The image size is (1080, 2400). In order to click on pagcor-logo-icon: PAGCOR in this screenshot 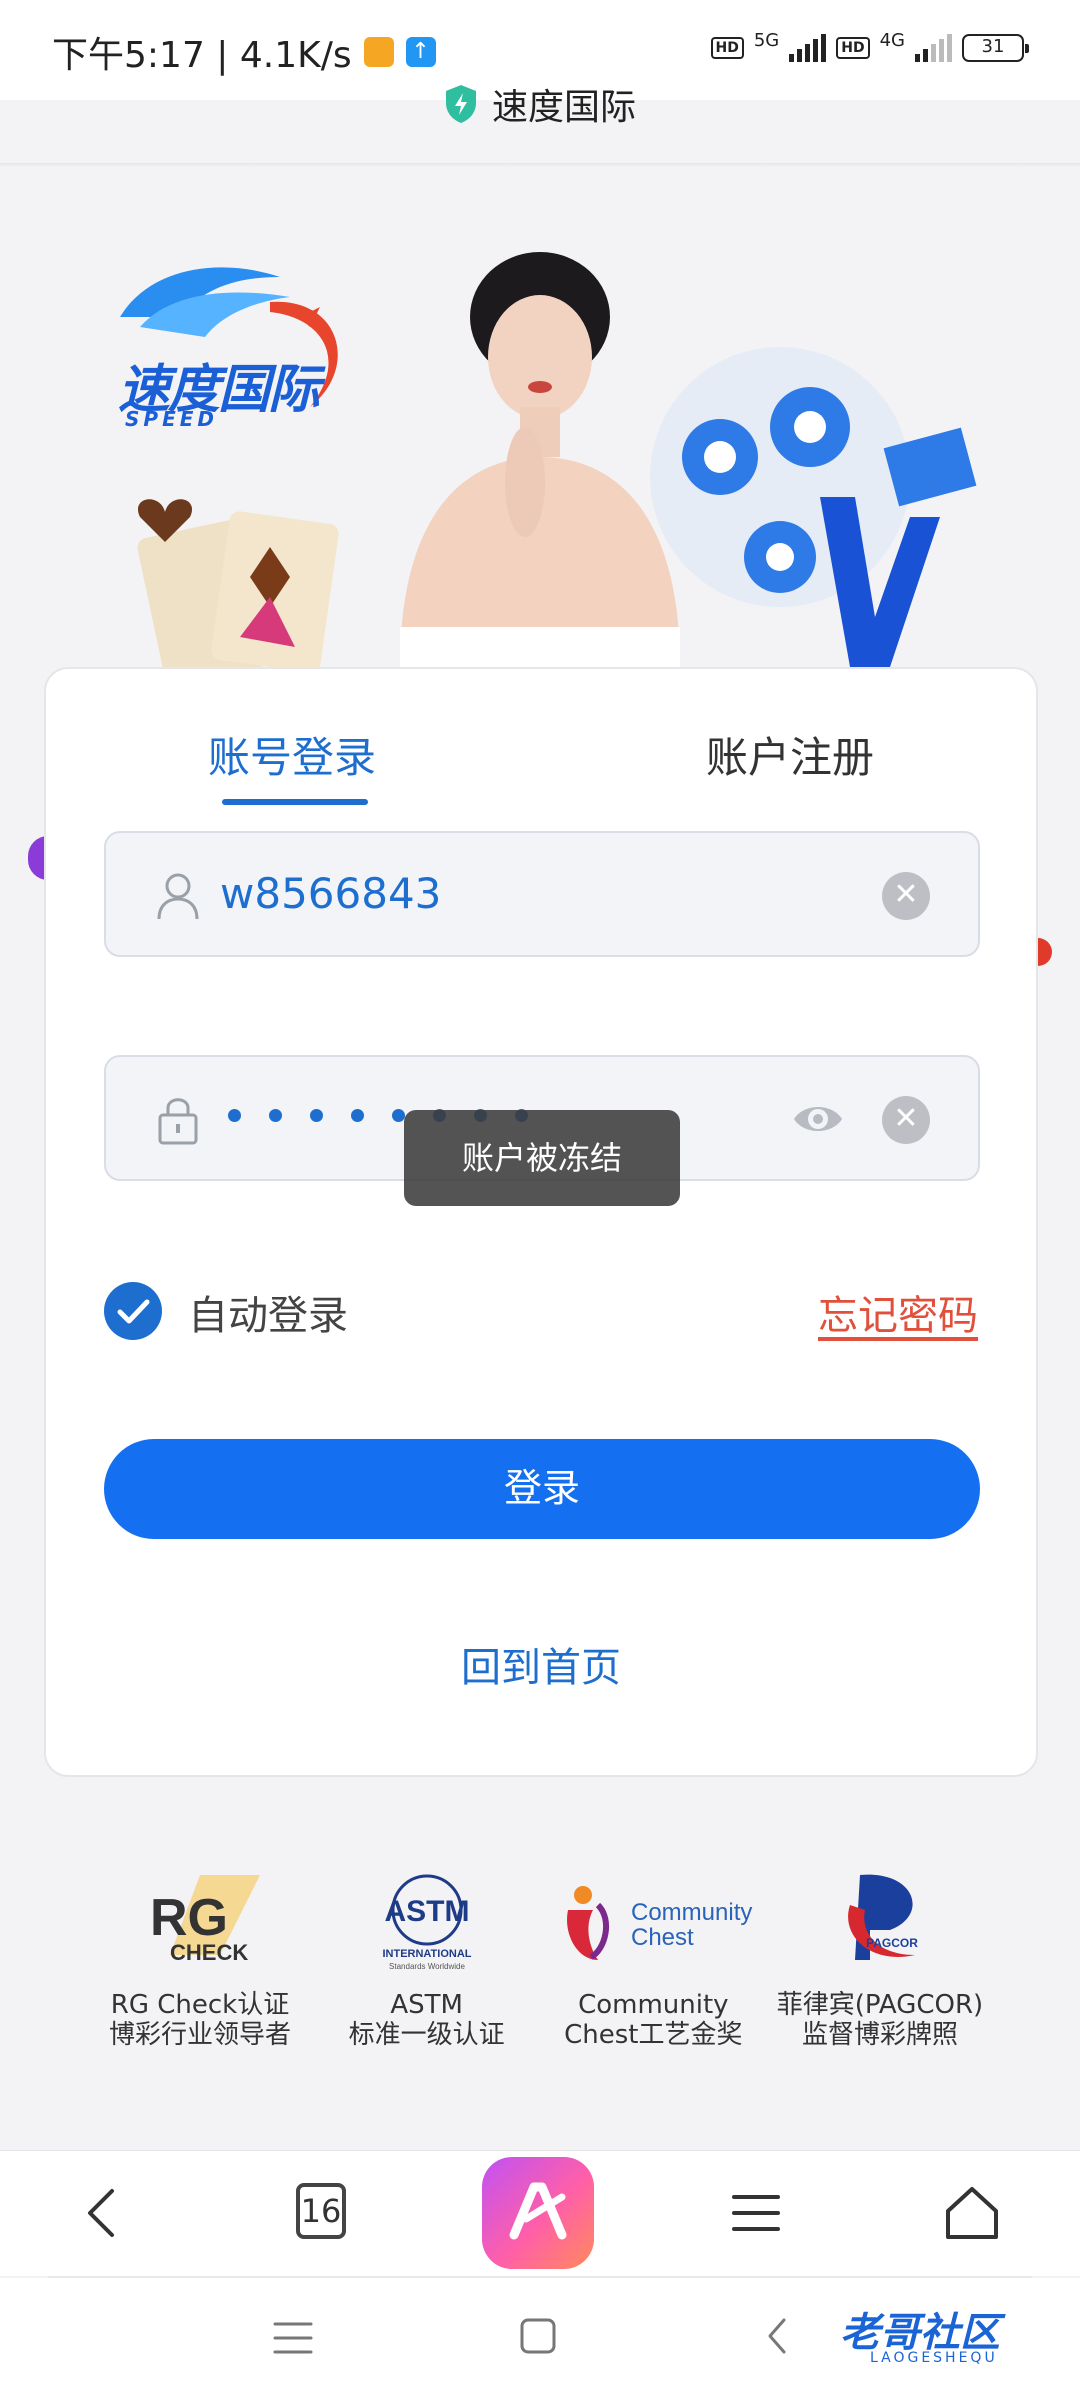, I will do `click(880, 1920)`.